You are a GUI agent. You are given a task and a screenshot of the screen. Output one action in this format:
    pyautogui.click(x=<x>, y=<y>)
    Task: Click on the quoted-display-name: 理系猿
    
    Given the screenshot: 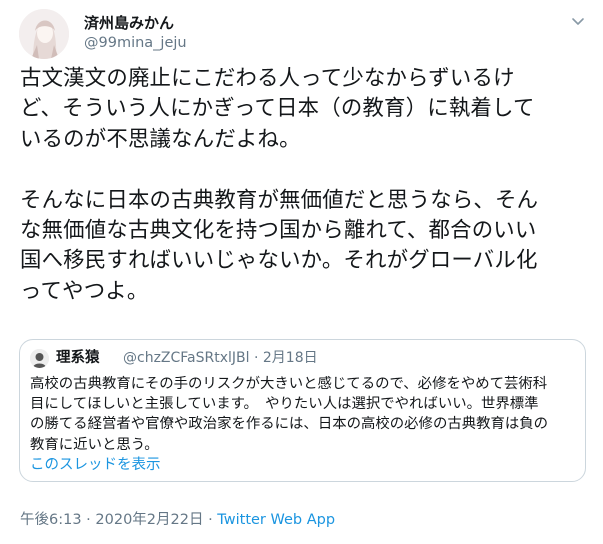 What is the action you would take?
    pyautogui.click(x=78, y=358)
    